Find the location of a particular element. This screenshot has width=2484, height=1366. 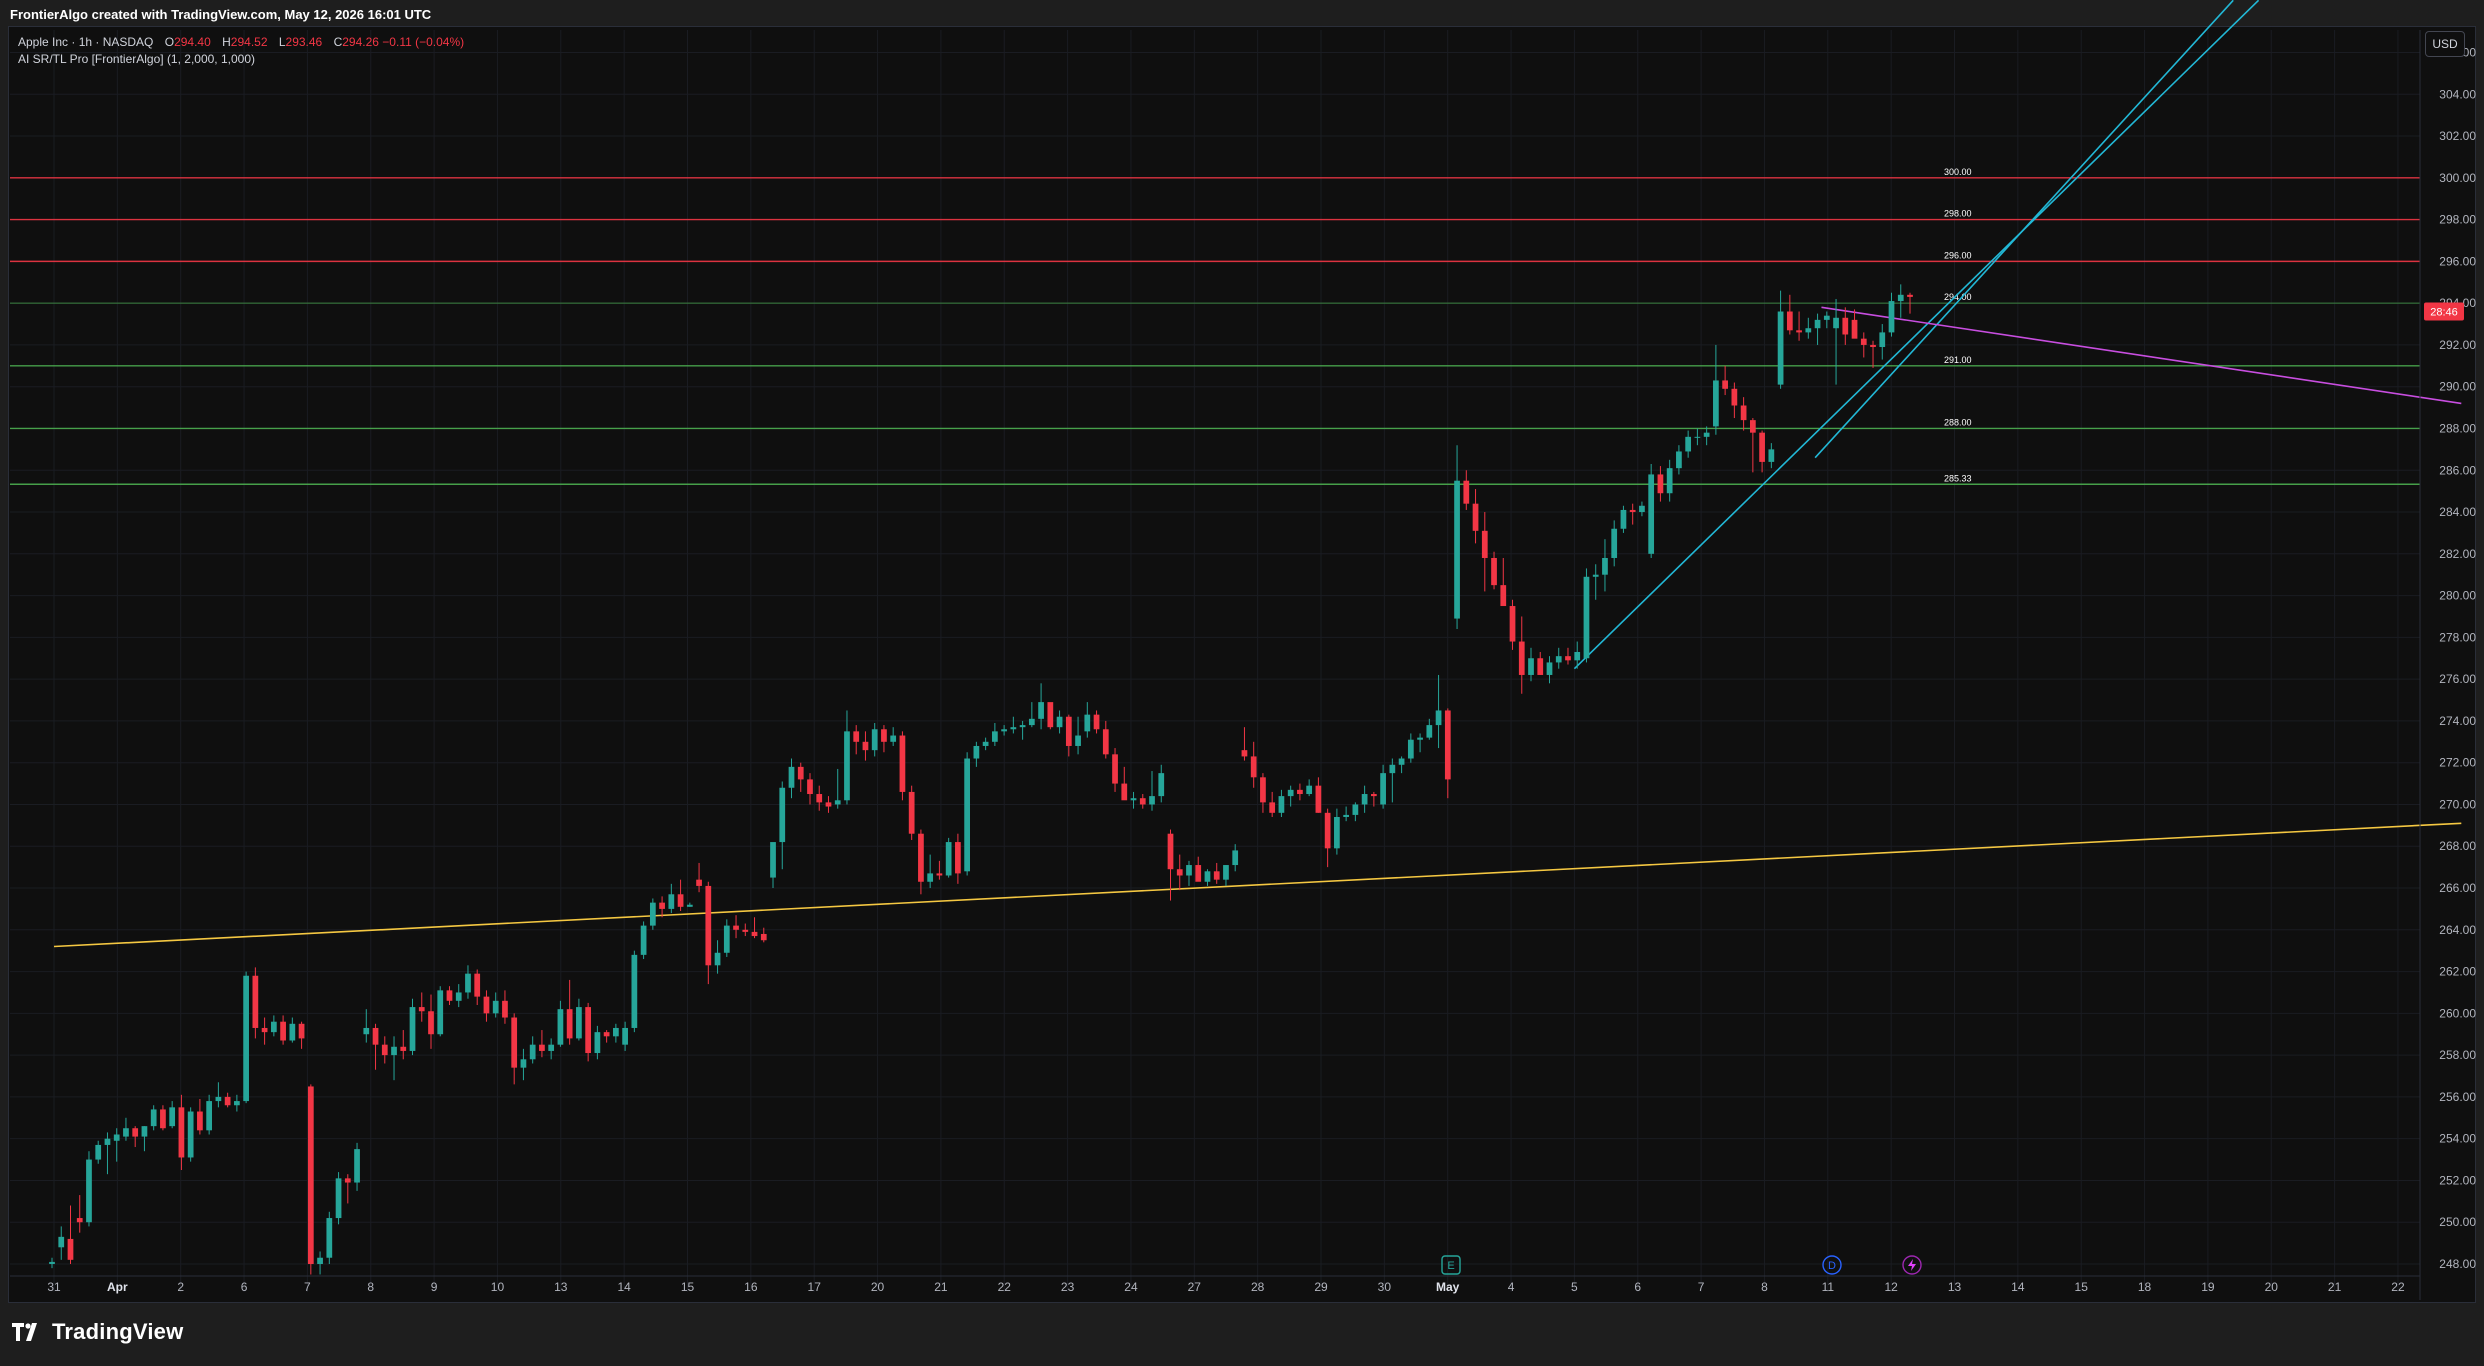

legend-high-value: 294.52 is located at coordinates (249, 42).